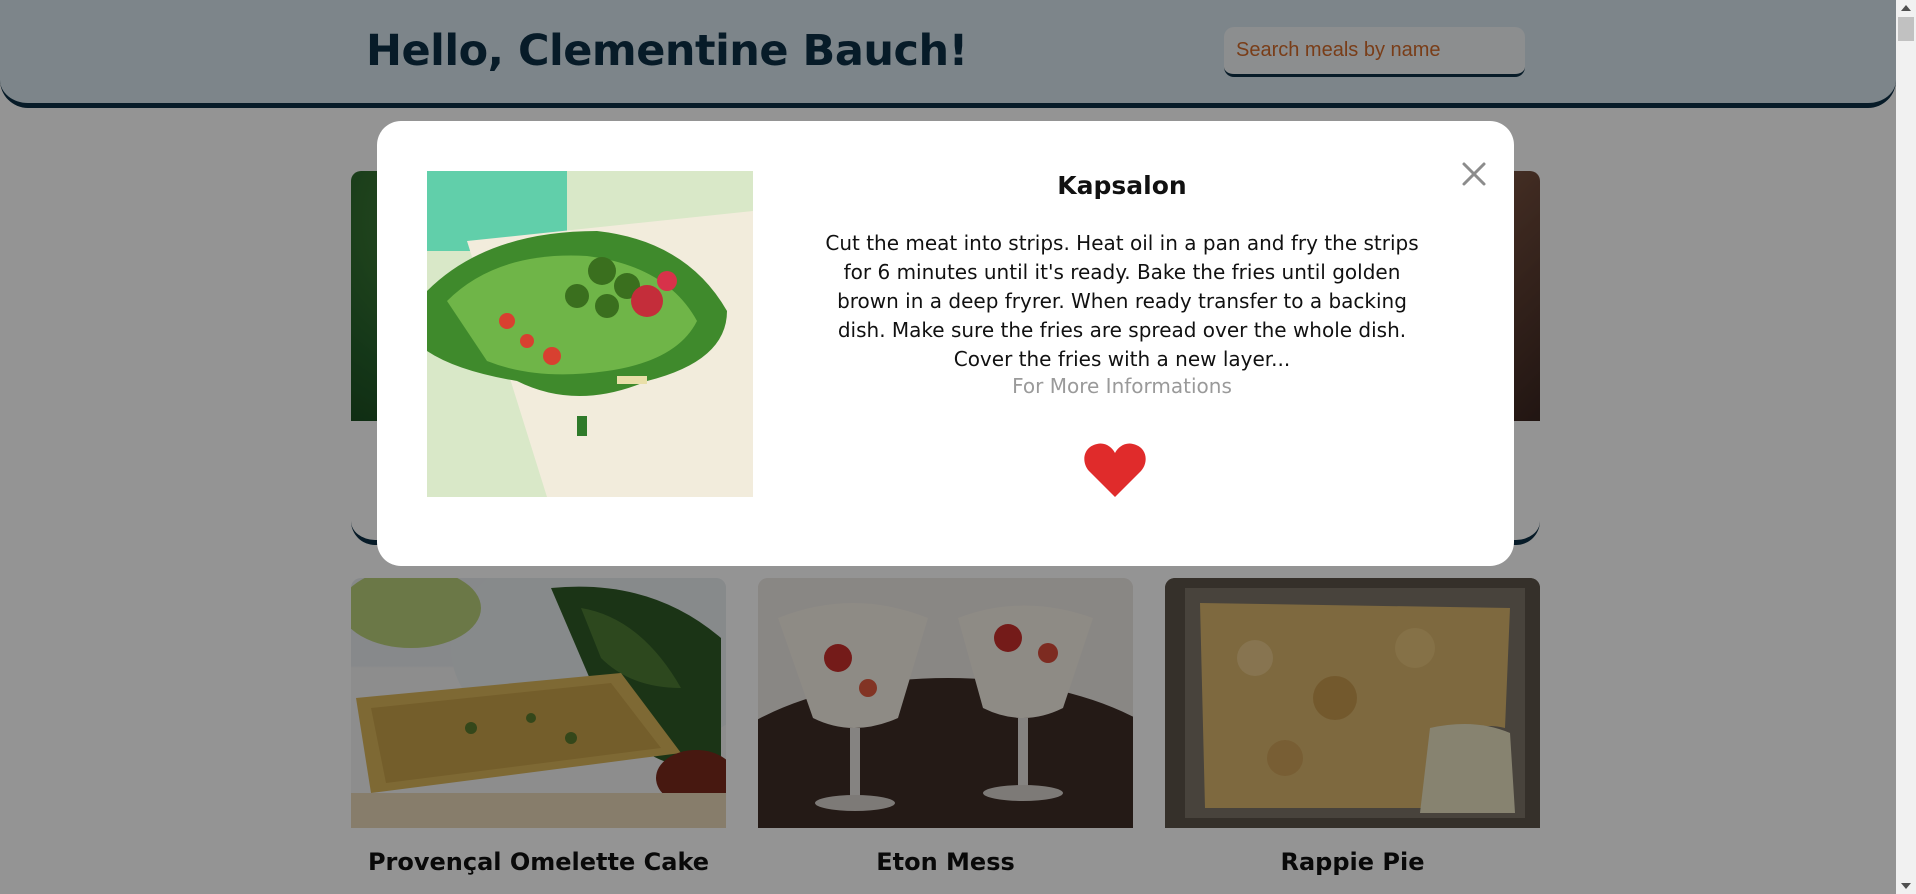 The width and height of the screenshot is (1916, 894). What do you see at coordinates (1122, 185) in the screenshot?
I see `meal-details-title: Kapsalon` at bounding box center [1122, 185].